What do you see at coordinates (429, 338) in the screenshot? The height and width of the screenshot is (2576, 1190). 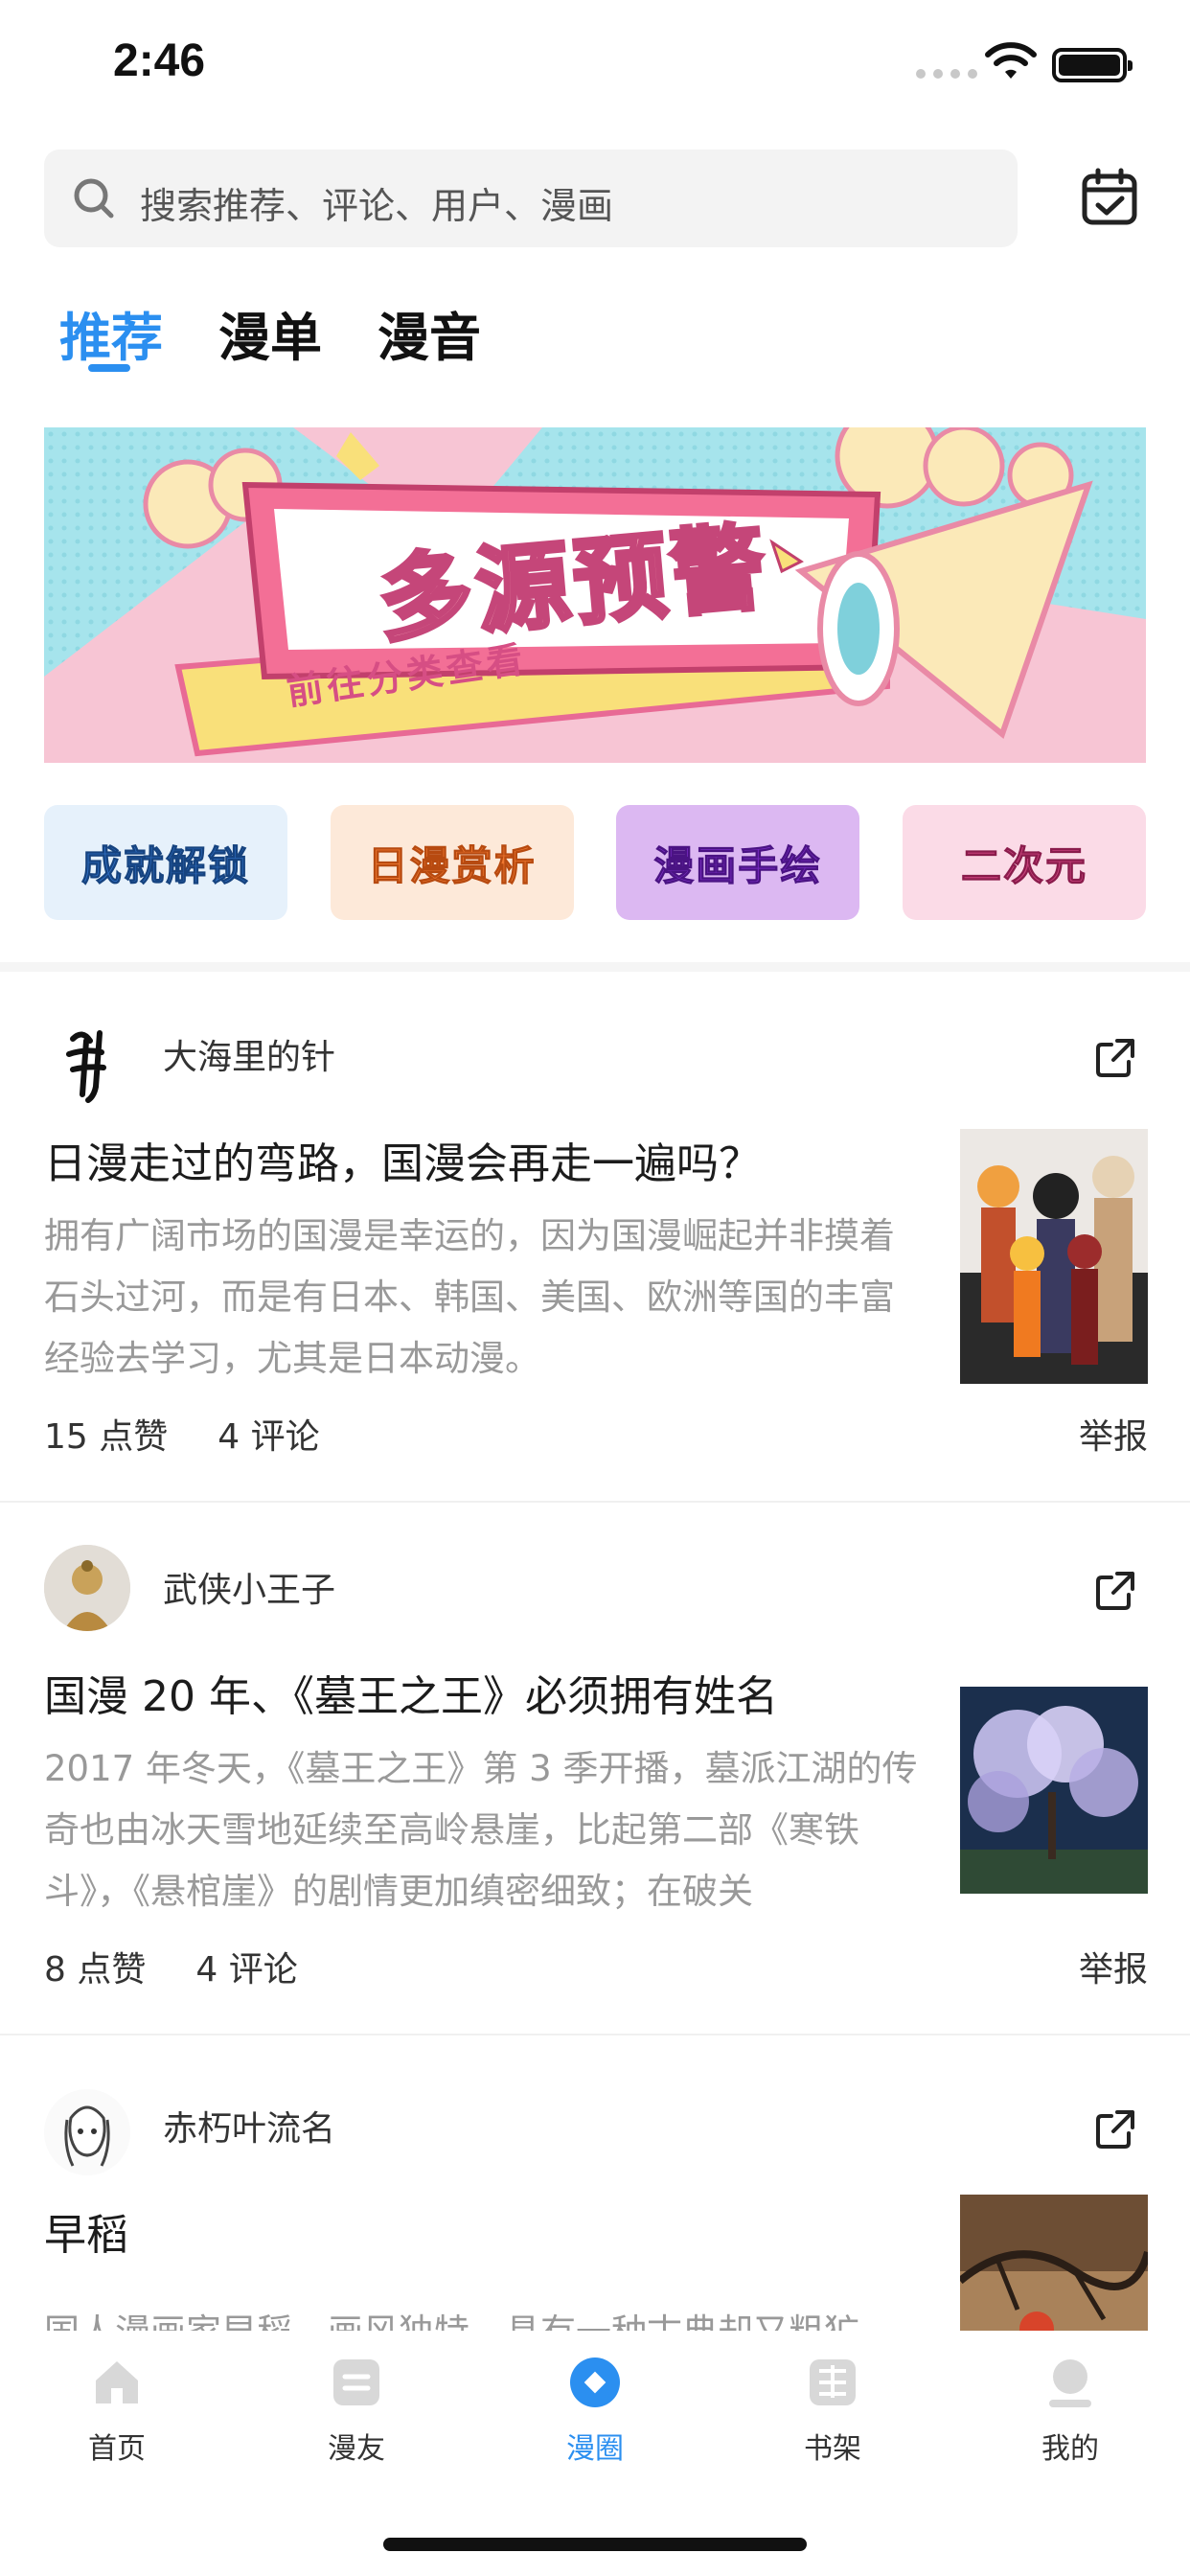 I see `tab-label: 漫音` at bounding box center [429, 338].